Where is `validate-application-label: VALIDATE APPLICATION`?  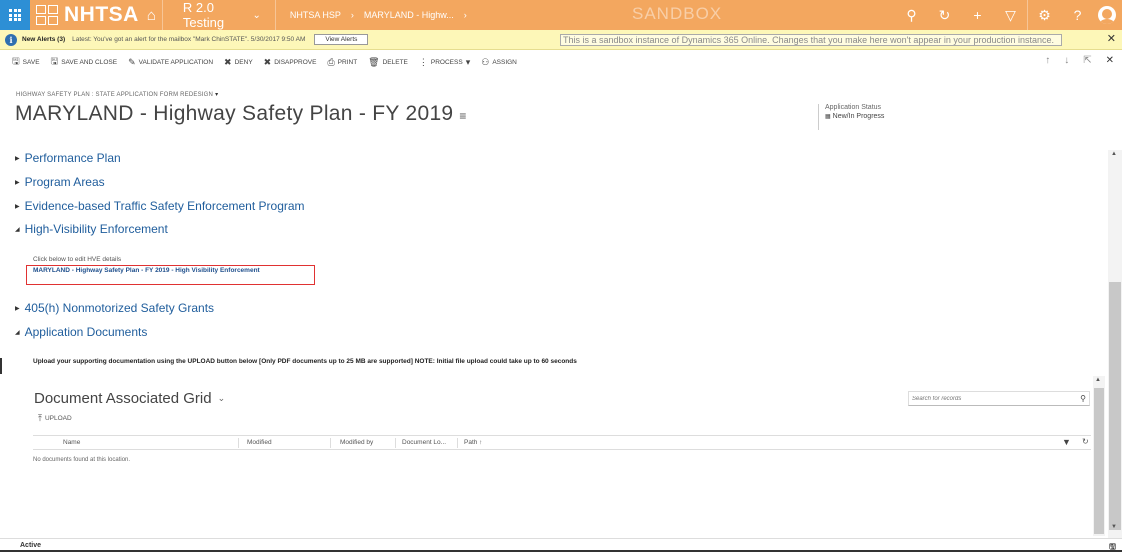 validate-application-label: VALIDATE APPLICATION is located at coordinates (176, 62).